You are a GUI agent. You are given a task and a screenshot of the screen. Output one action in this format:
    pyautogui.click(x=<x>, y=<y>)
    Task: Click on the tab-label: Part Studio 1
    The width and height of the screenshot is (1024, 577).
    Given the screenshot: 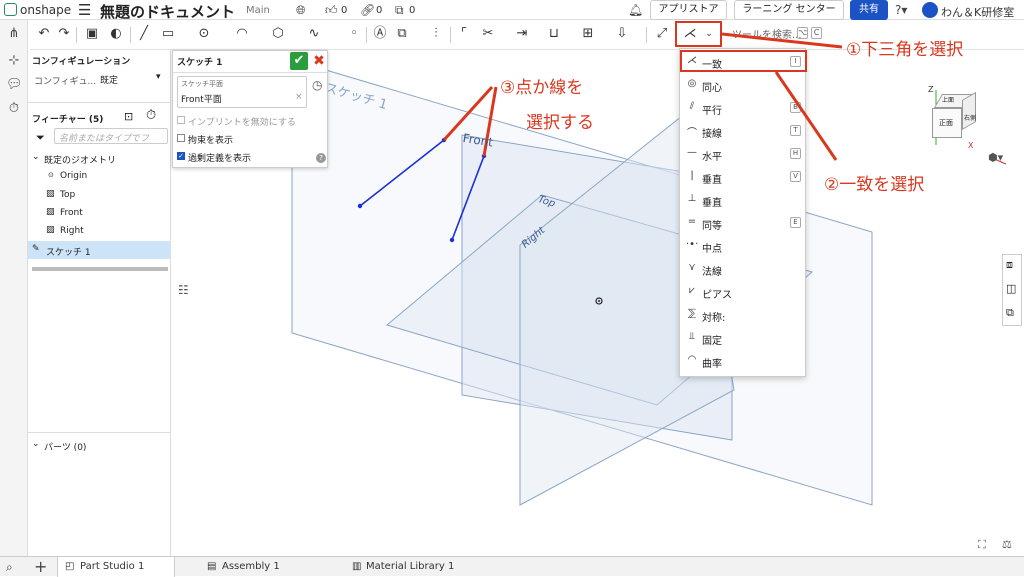 What is the action you would take?
    pyautogui.click(x=112, y=566)
    